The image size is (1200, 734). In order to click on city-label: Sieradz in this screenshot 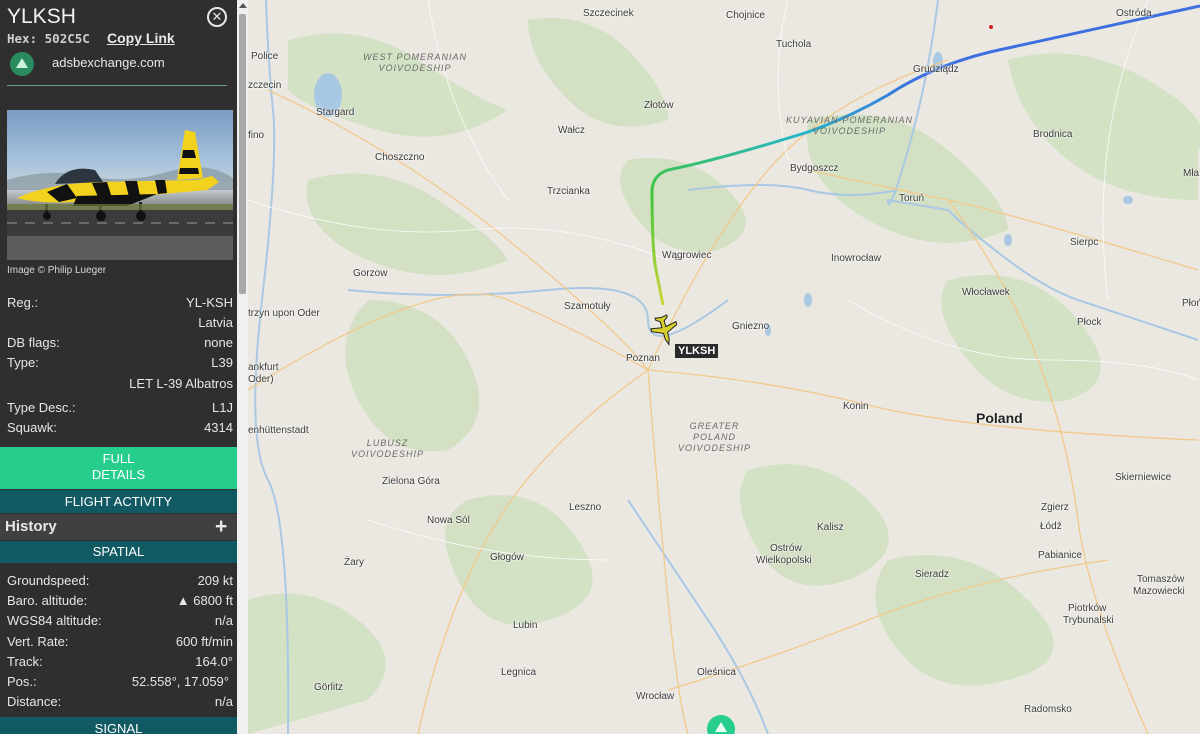, I will do `click(932, 574)`.